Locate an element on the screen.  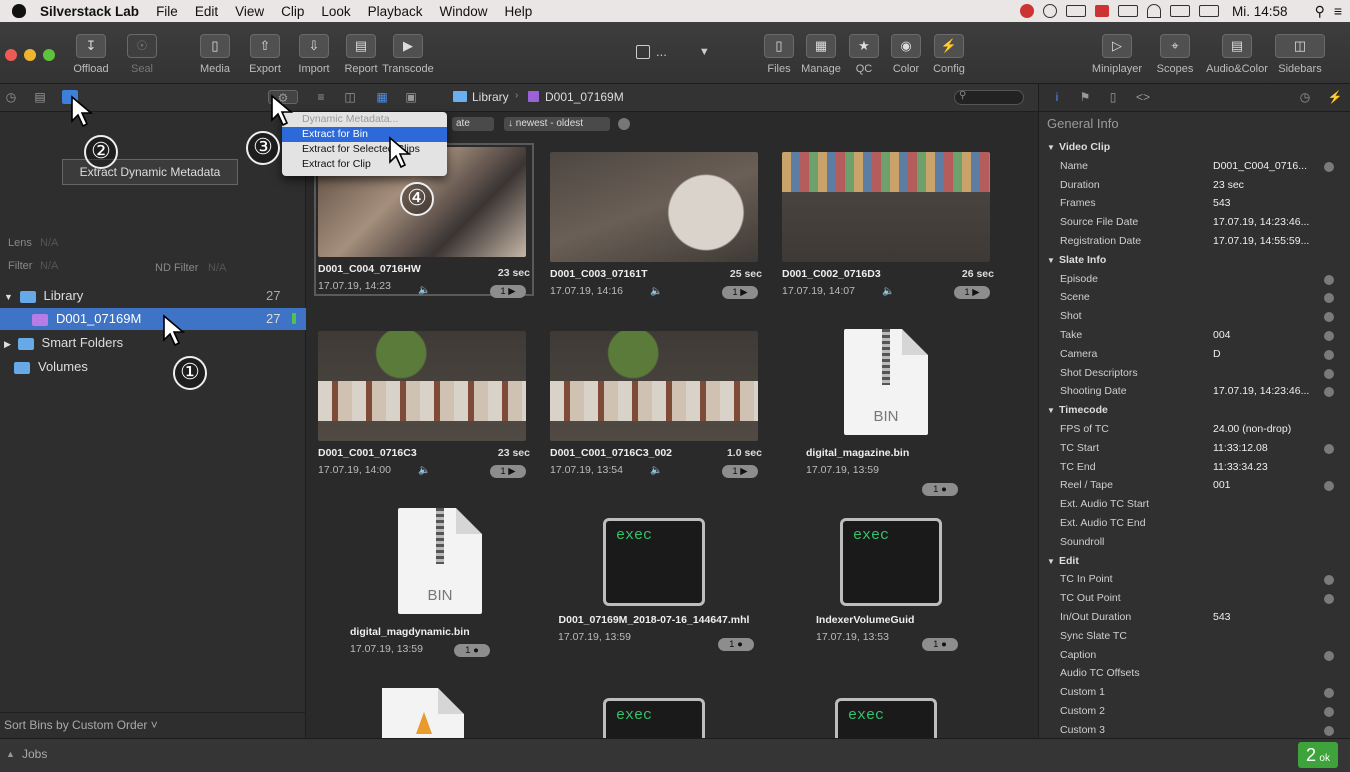
info-value: 004 is located at coordinates (1222, 335).